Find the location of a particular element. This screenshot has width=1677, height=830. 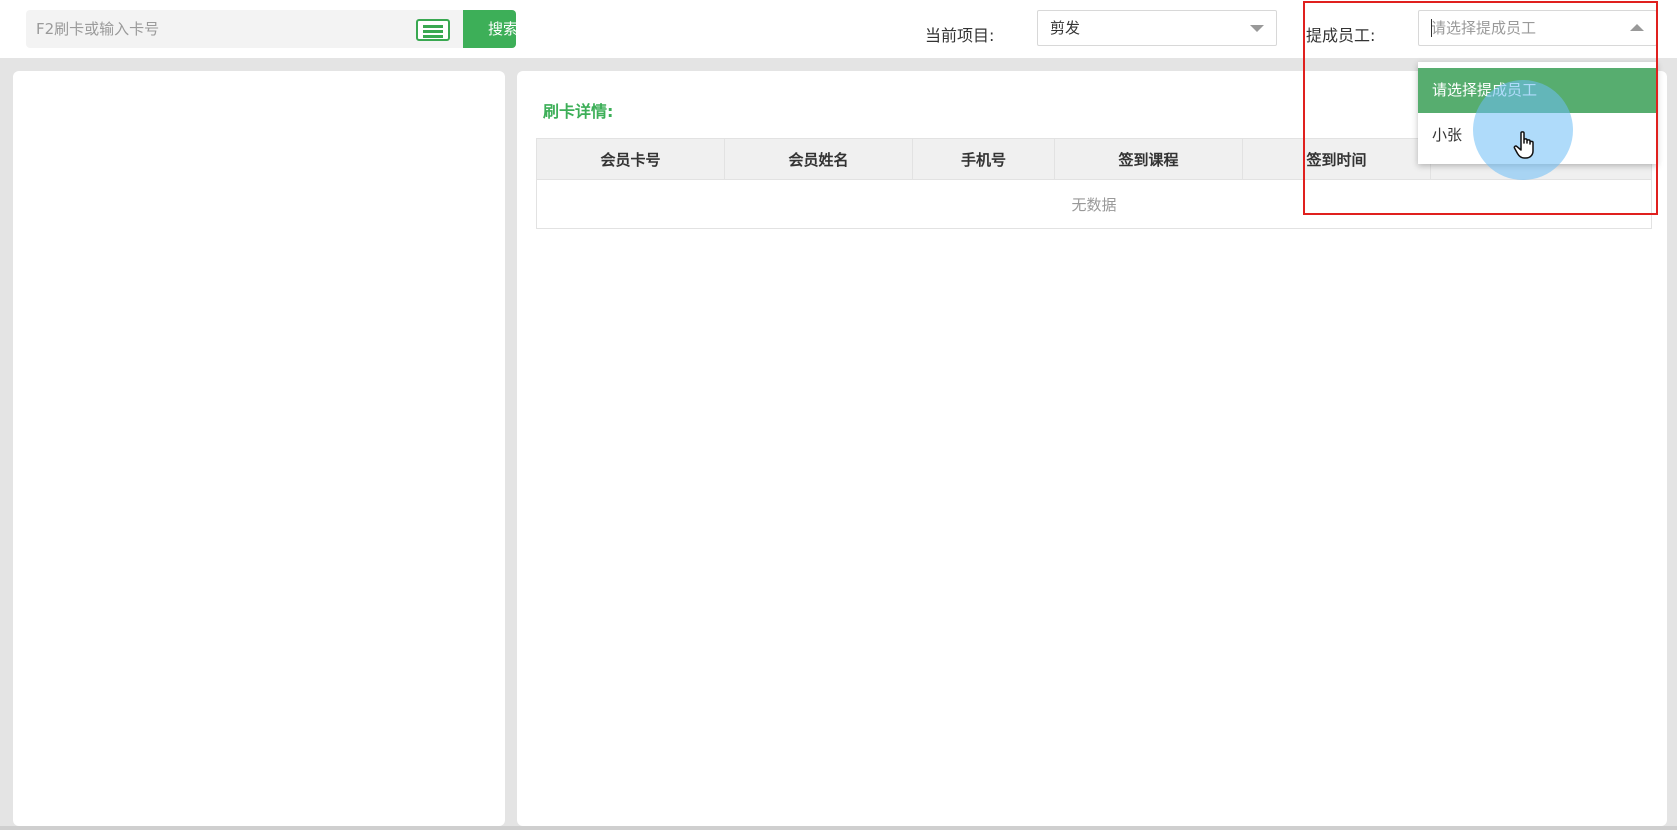

column-header: 会员卡号 is located at coordinates (630, 159).